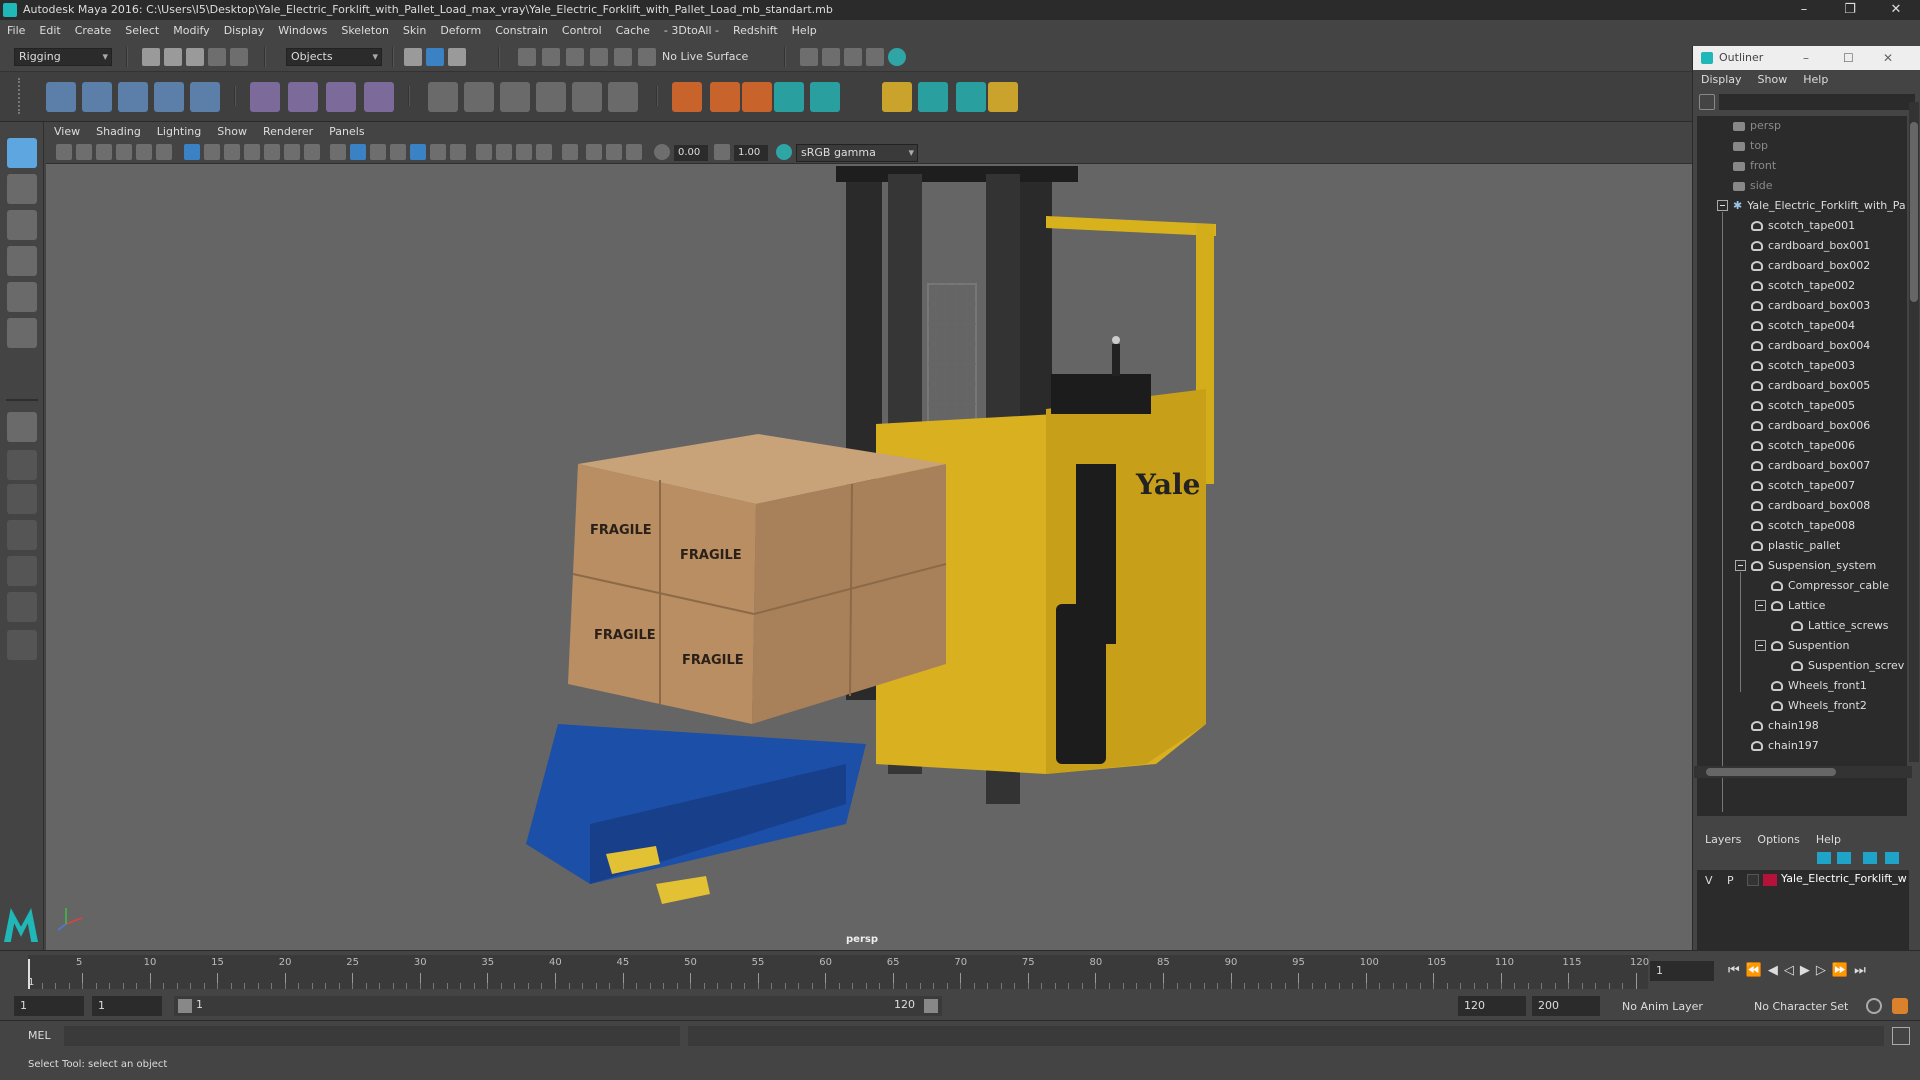 Image resolution: width=1920 pixels, height=1080 pixels. I want to click on menu-constrain: Constrain, so click(521, 31).